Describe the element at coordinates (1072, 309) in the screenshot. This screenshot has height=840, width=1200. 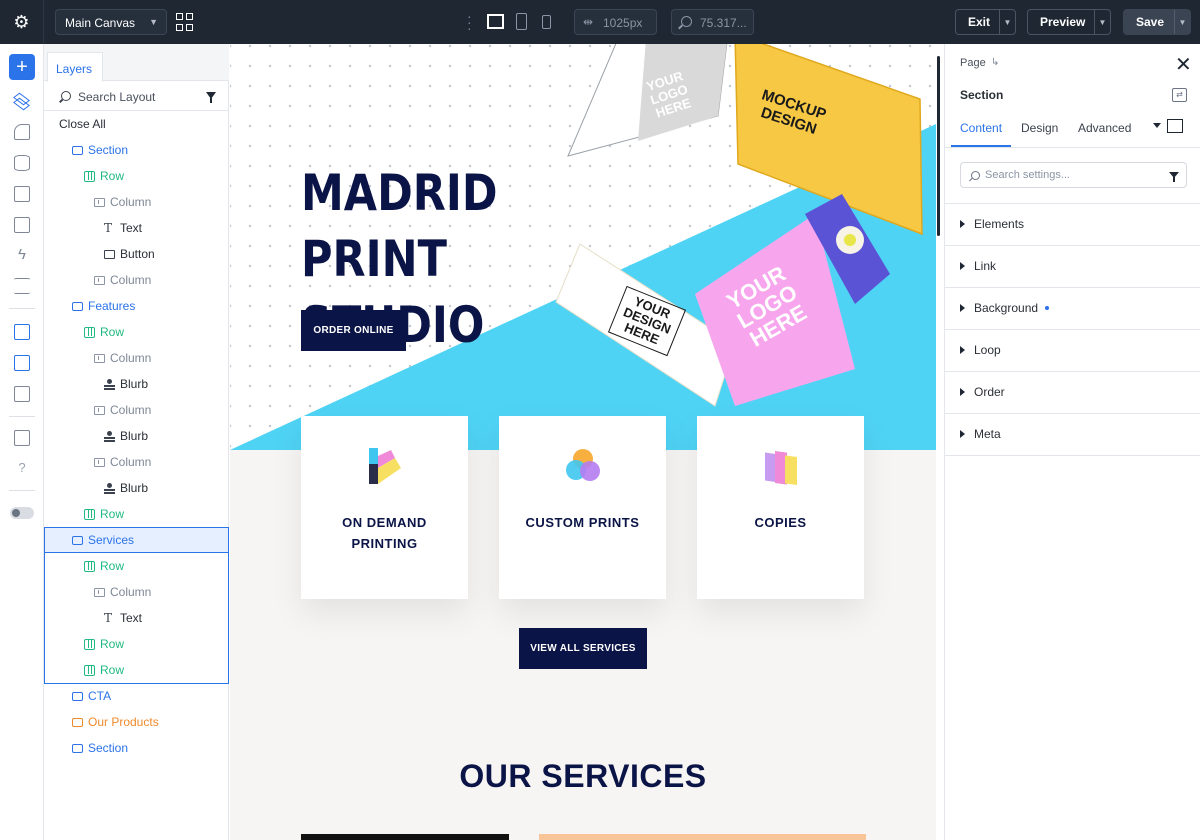
I see `group-background: Background` at that location.